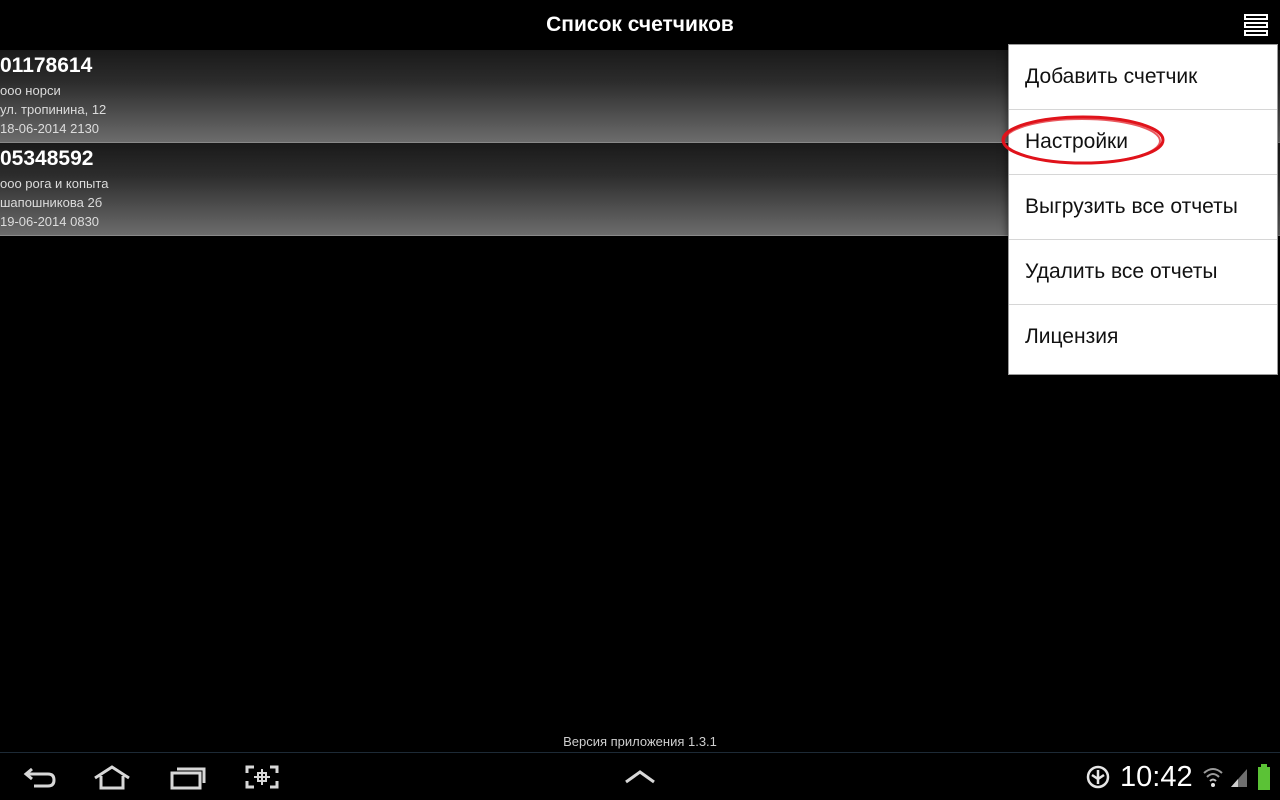 The height and width of the screenshot is (800, 1280). I want to click on menu-item-export-reports: Выгрузить все отчеты, so click(1143, 207).